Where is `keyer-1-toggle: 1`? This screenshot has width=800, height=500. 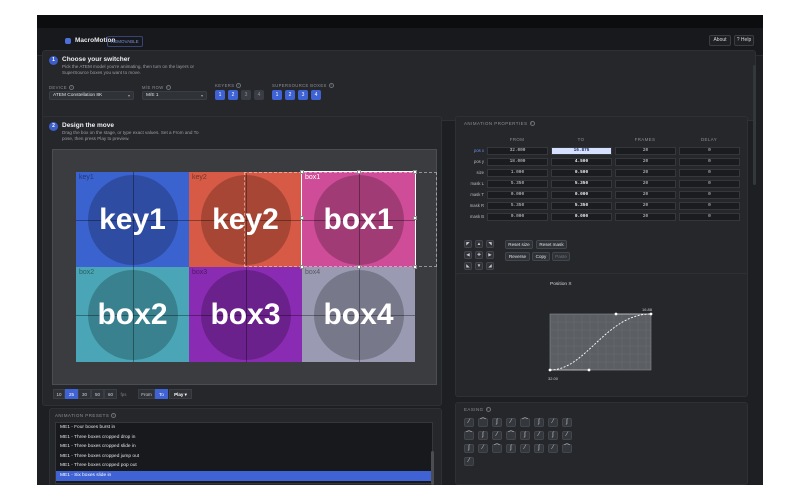
keyer-1-toggle: 1 is located at coordinates (220, 95).